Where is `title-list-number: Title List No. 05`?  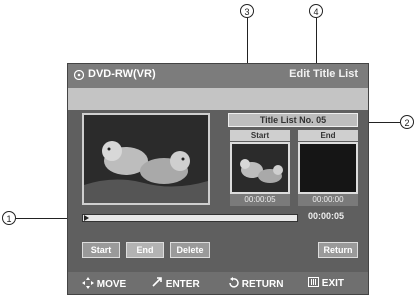 title-list-number: Title List No. 05 is located at coordinates (293, 120).